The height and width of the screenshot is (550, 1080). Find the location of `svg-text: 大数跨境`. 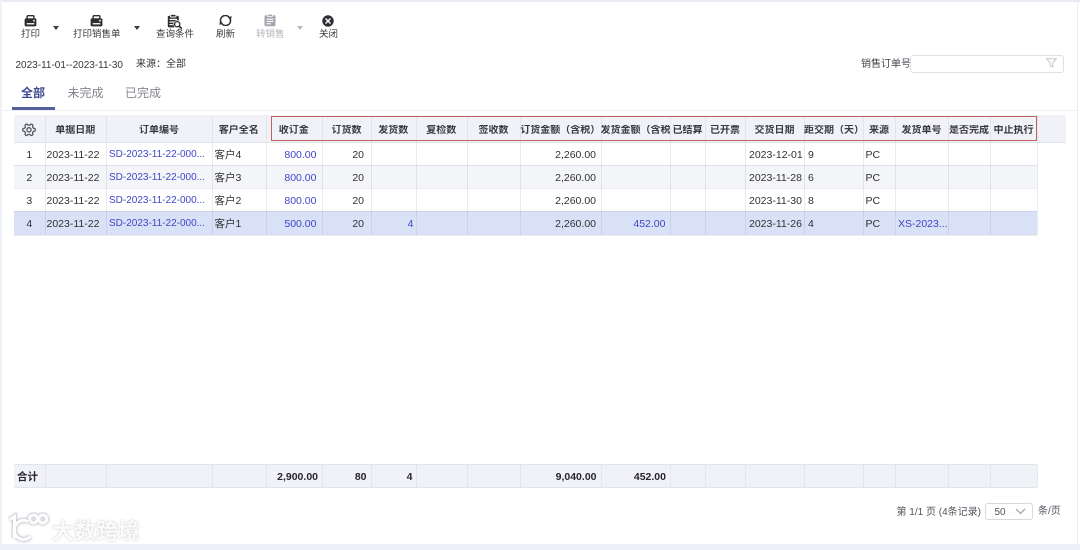

svg-text: 大数跨境 is located at coordinates (96, 531).